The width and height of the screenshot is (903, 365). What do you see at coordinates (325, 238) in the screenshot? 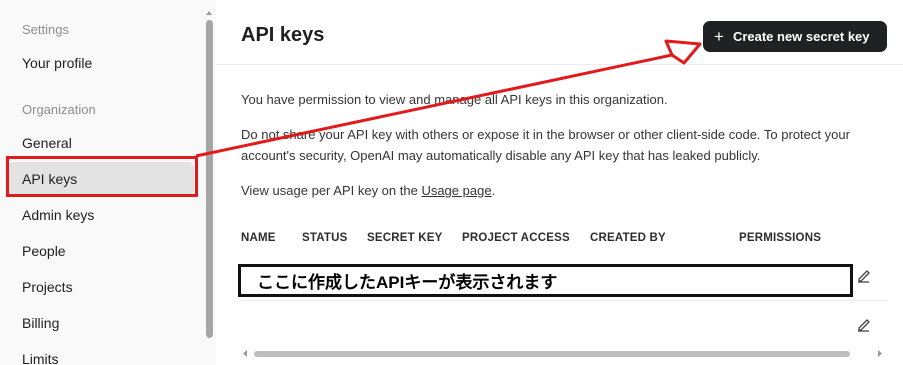
I see `column-header-status: STATUS` at bounding box center [325, 238].